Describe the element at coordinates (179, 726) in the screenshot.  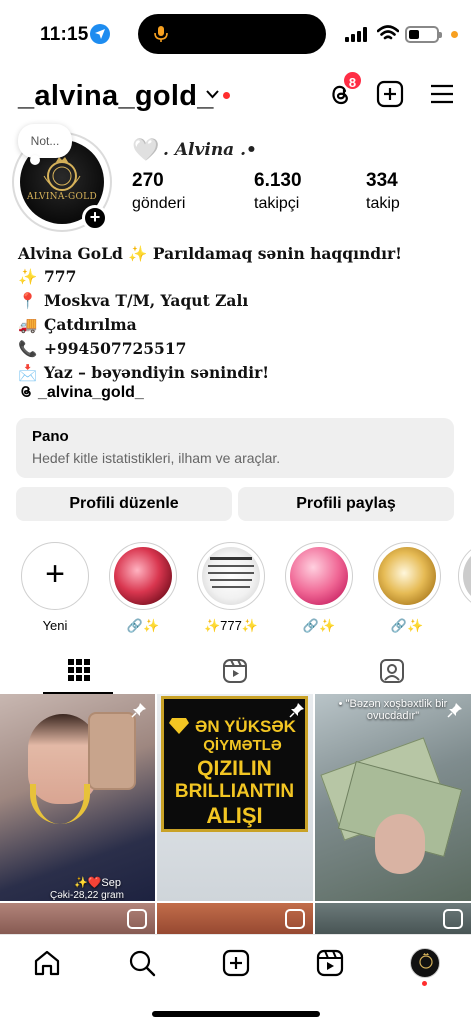
I see `diamond-icon` at that location.